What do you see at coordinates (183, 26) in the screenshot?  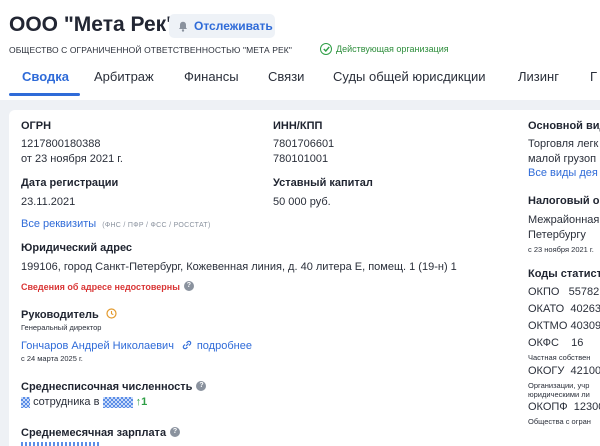 I see `bell-icon` at bounding box center [183, 26].